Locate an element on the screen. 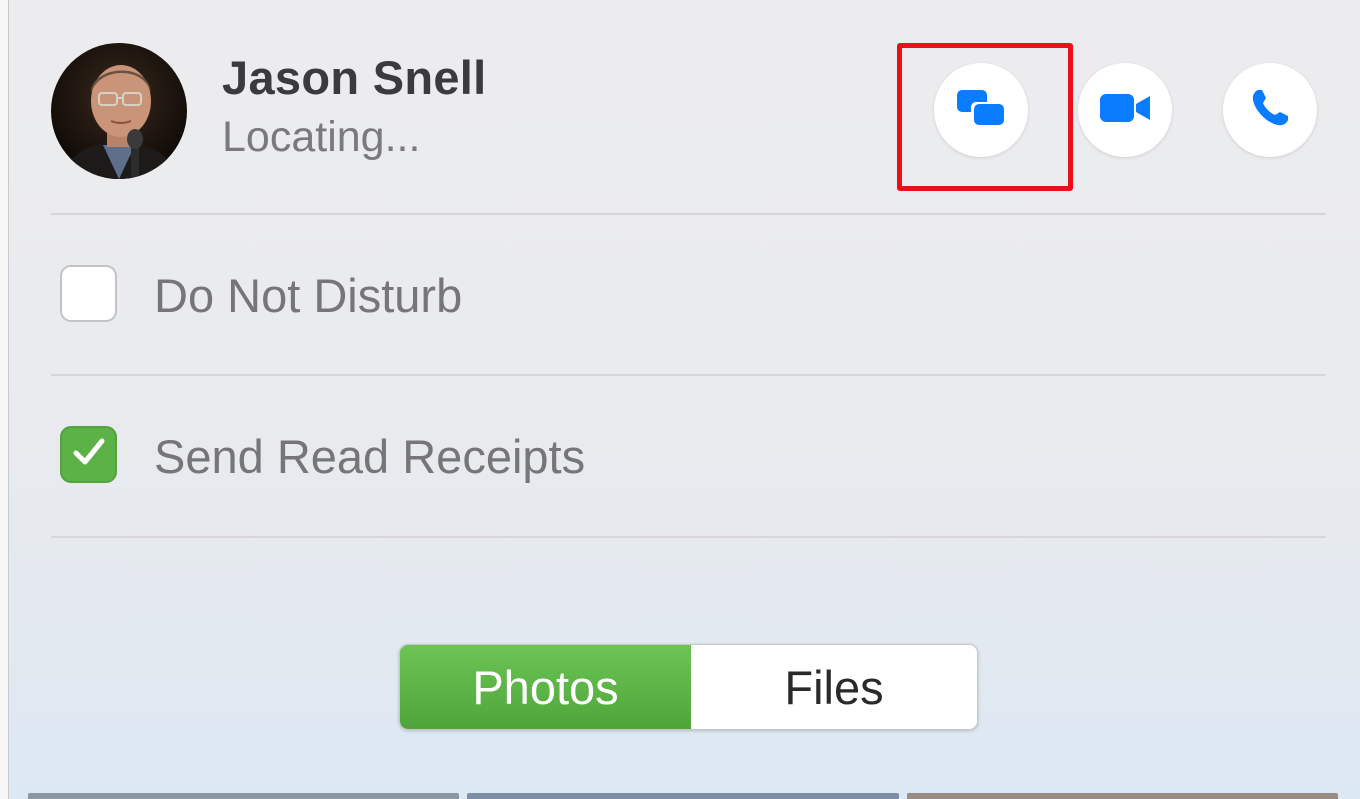 This screenshot has height=799, width=1360. send-read-receipts-checkbox is located at coordinates (88, 454).